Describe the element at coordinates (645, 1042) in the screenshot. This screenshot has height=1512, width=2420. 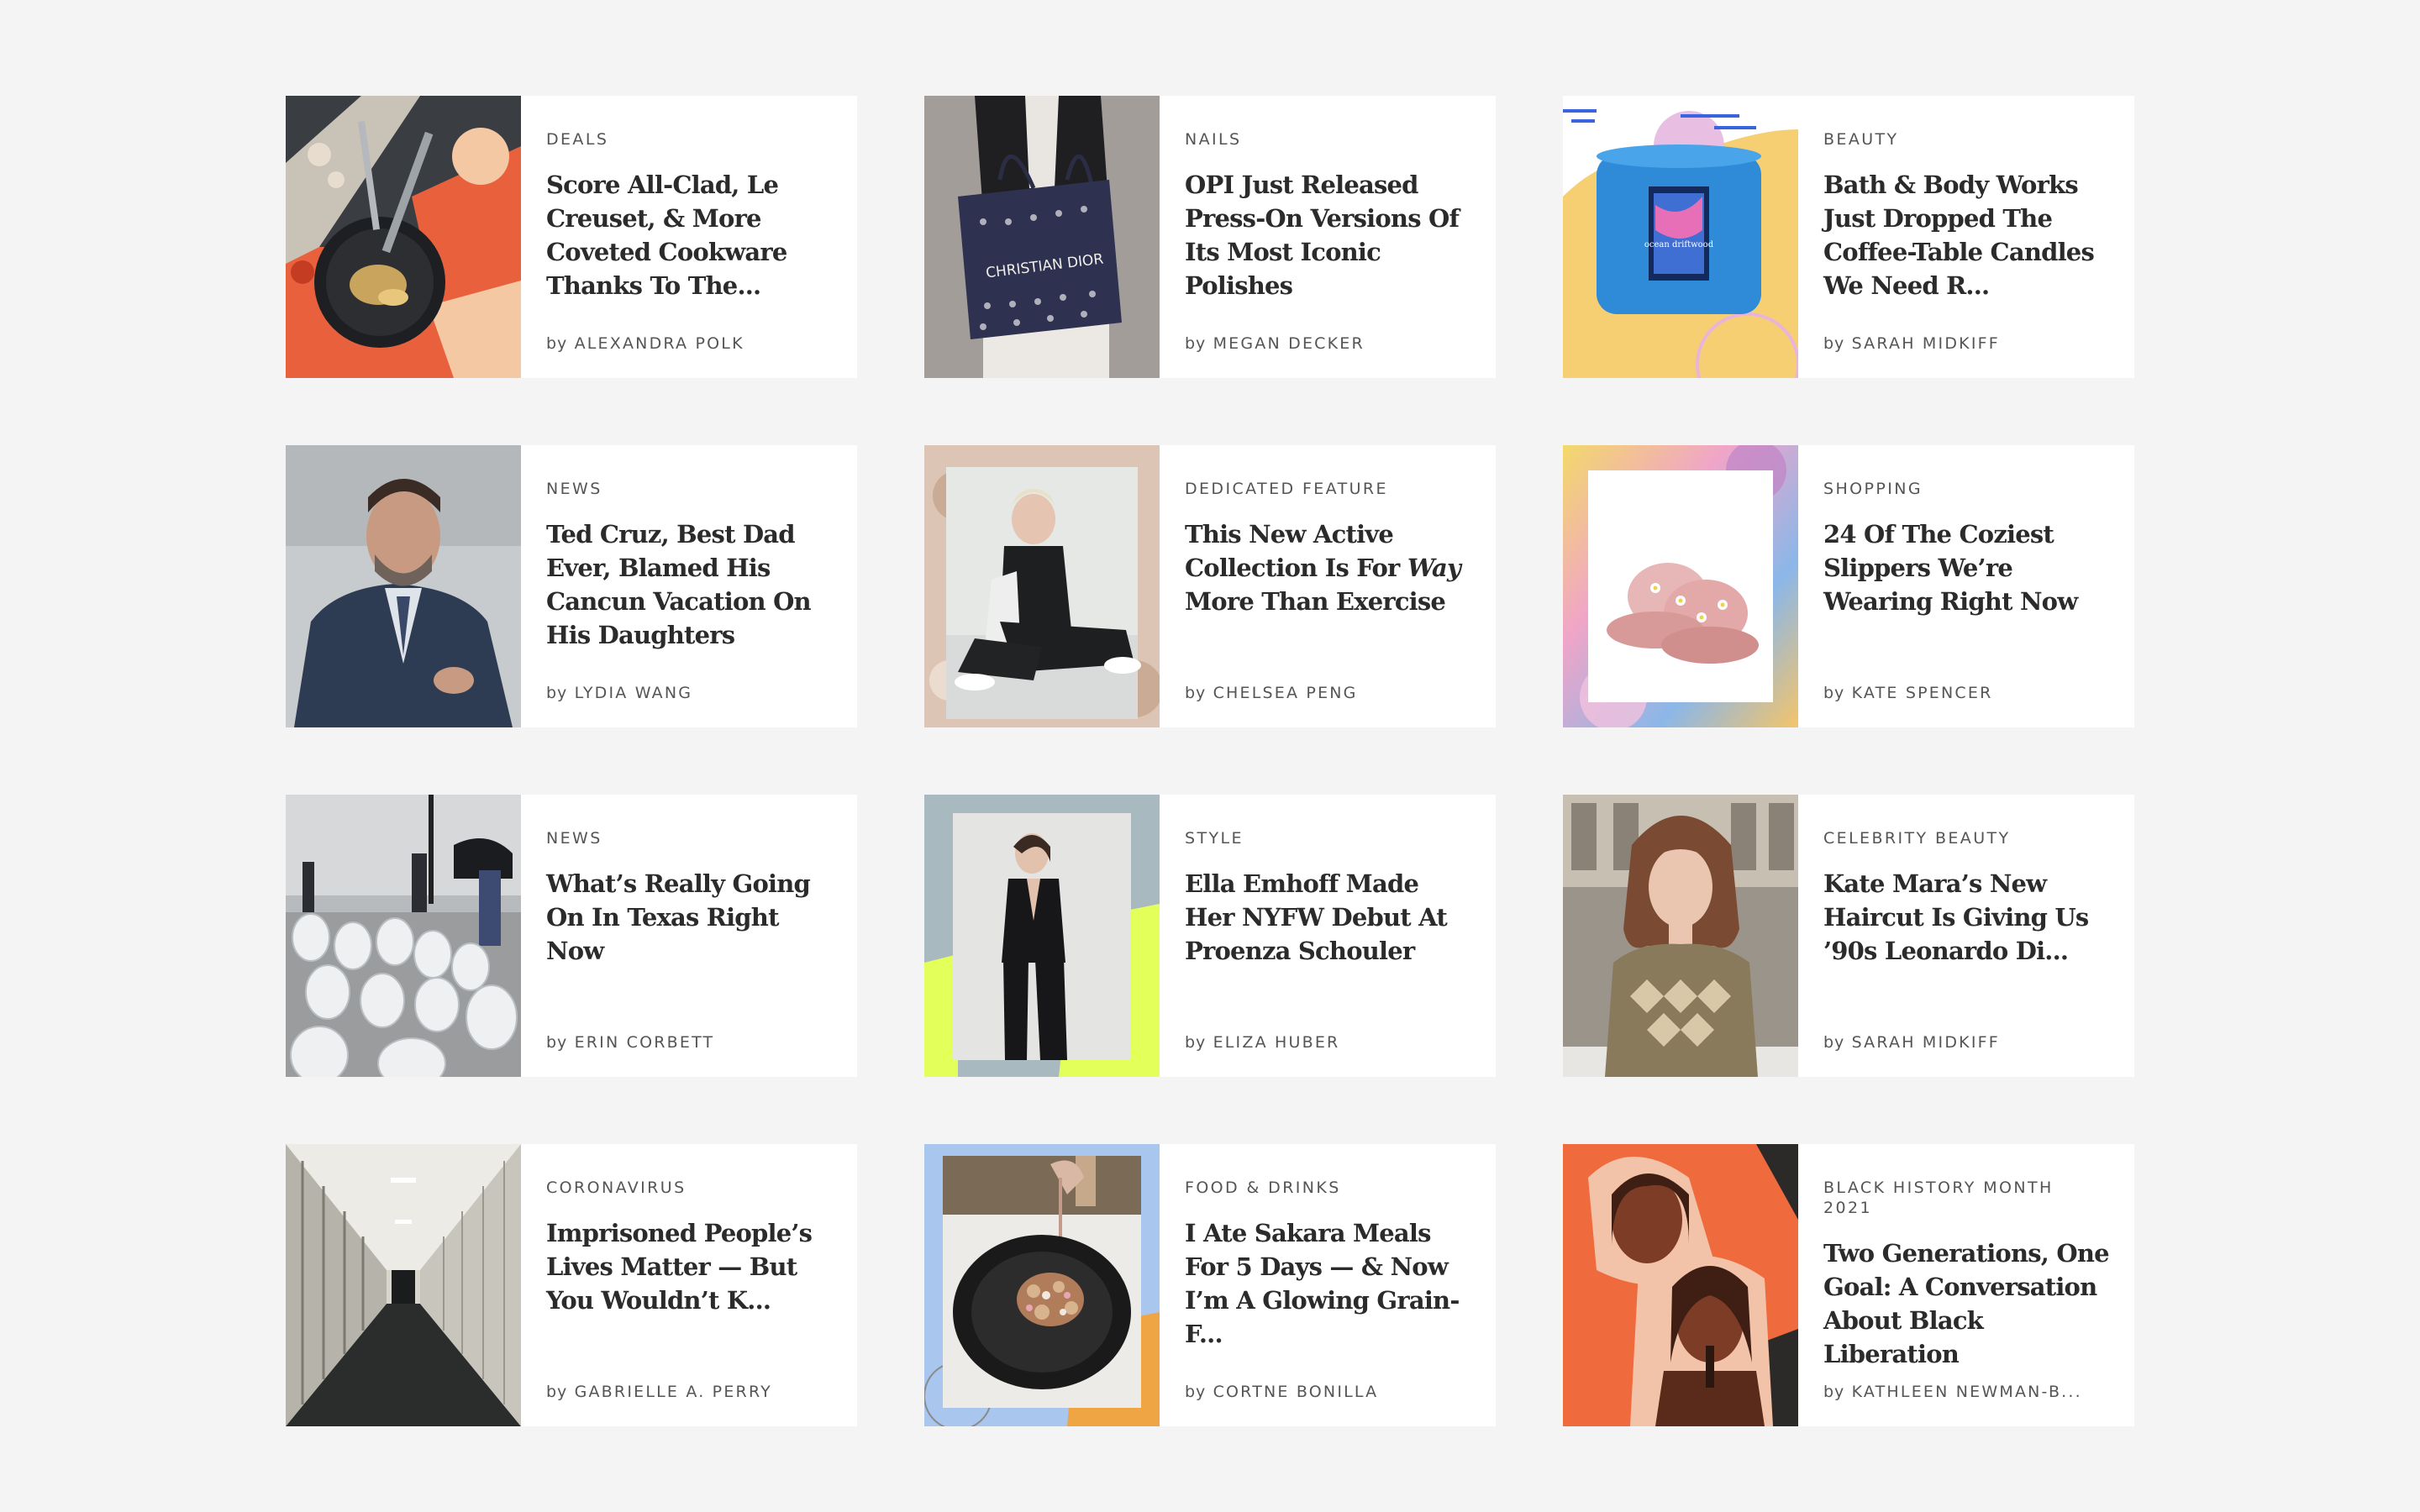
I see `author-link: ERIN CORBETT` at that location.